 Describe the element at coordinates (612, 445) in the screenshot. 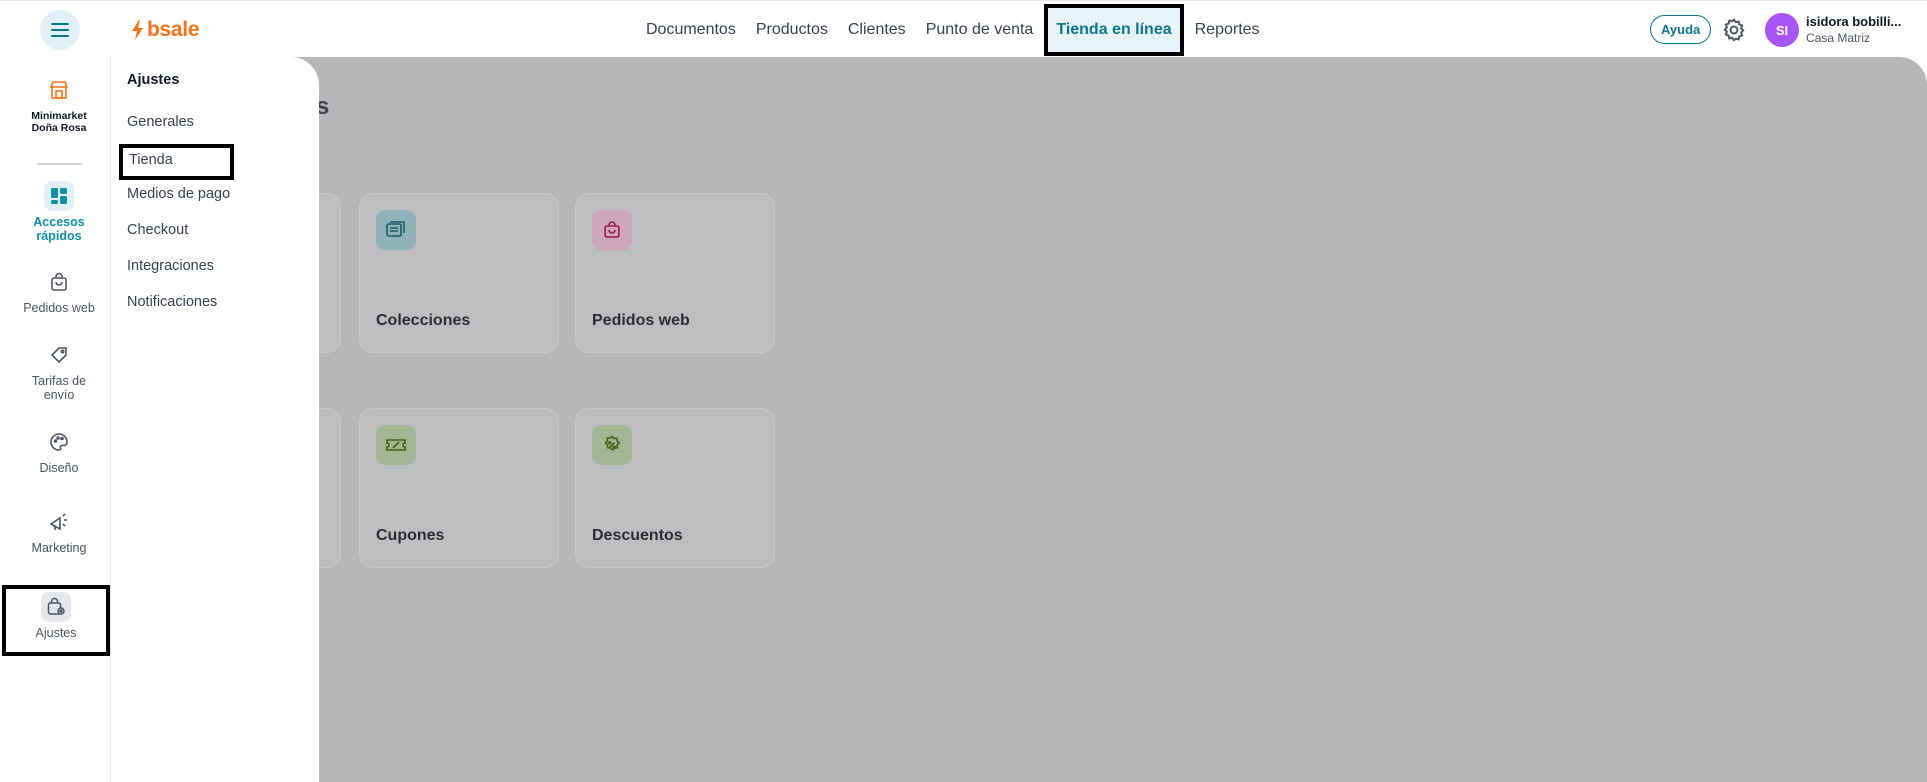

I see `discount-icon` at that location.